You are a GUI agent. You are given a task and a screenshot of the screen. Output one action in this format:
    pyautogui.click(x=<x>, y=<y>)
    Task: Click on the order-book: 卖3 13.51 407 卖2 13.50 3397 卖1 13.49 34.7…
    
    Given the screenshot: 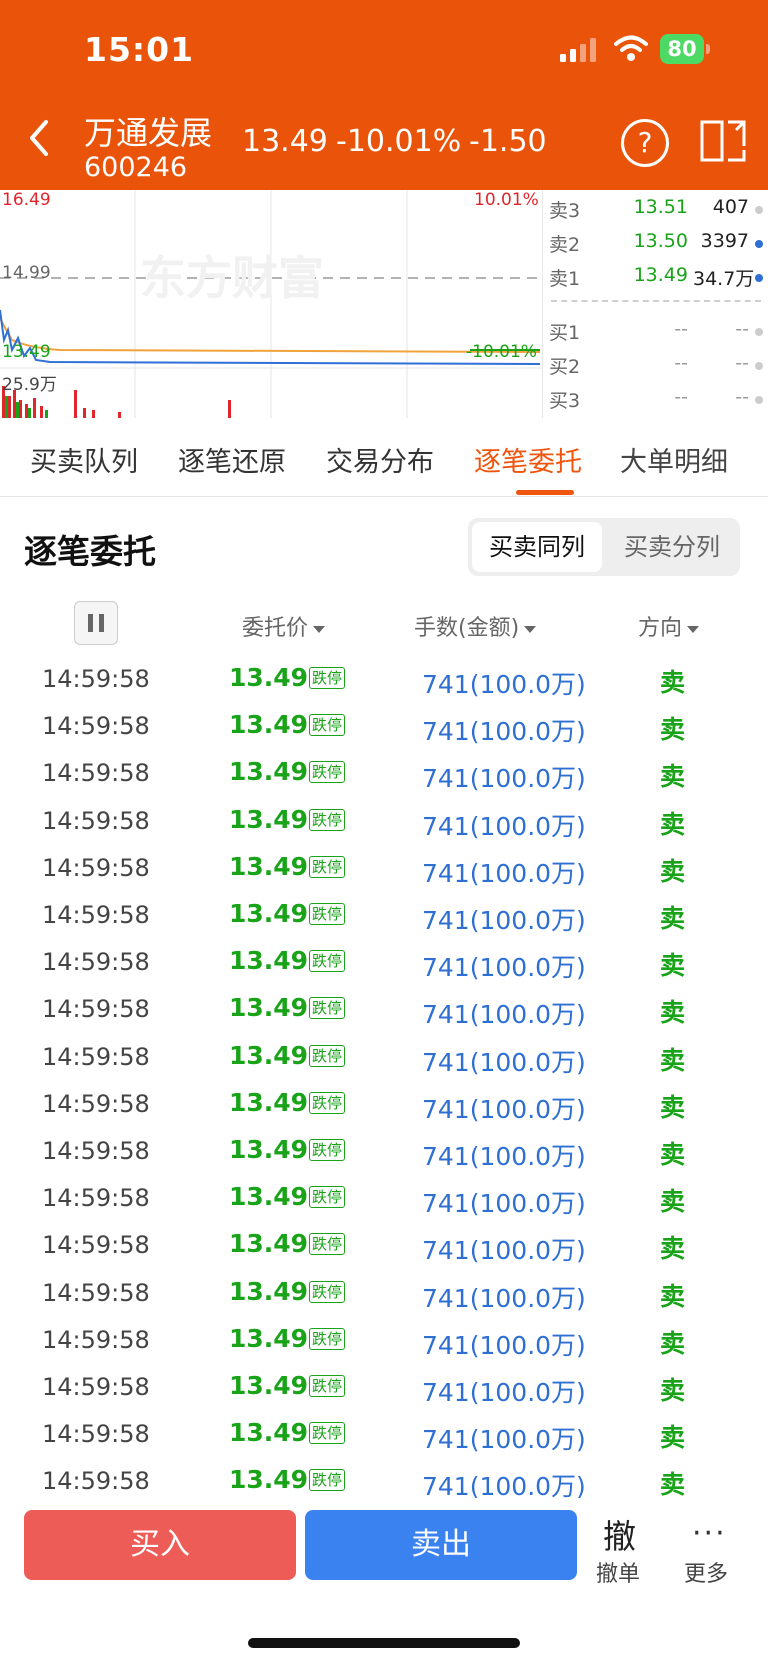 What is the action you would take?
    pyautogui.click(x=655, y=304)
    